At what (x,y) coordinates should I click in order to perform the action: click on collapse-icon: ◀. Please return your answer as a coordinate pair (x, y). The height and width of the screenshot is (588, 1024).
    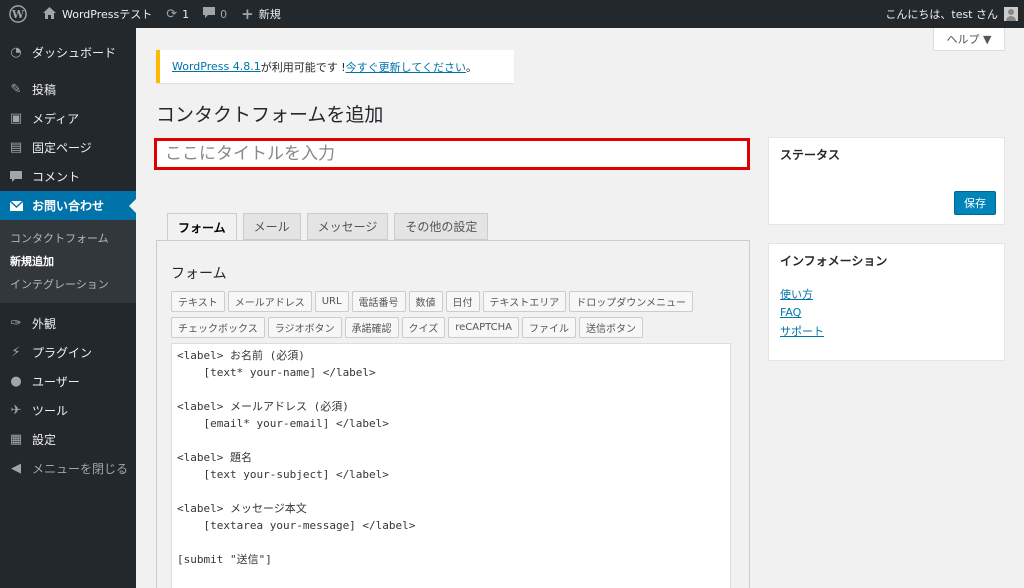
    Looking at the image, I should click on (16, 468).